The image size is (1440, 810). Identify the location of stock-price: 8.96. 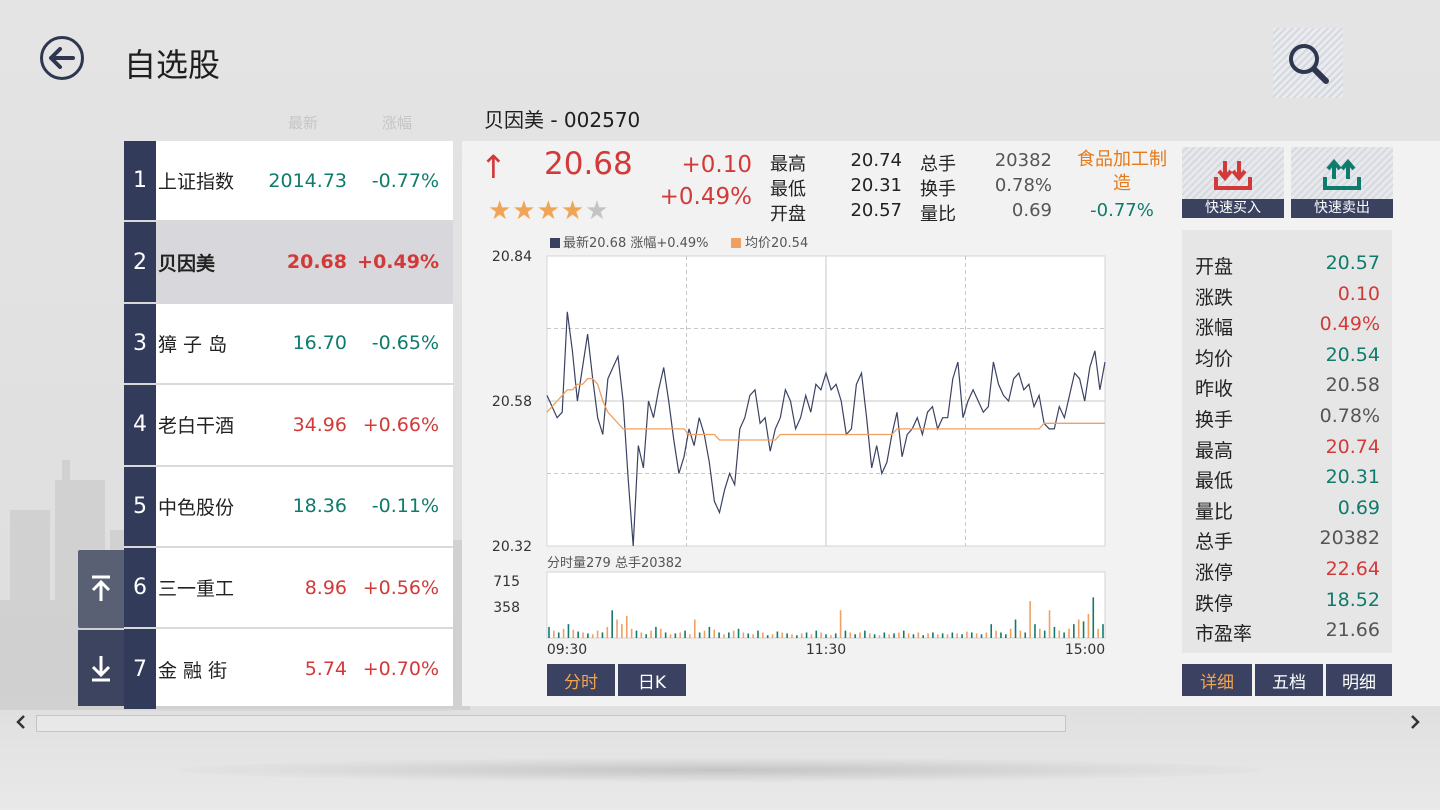
(325, 587).